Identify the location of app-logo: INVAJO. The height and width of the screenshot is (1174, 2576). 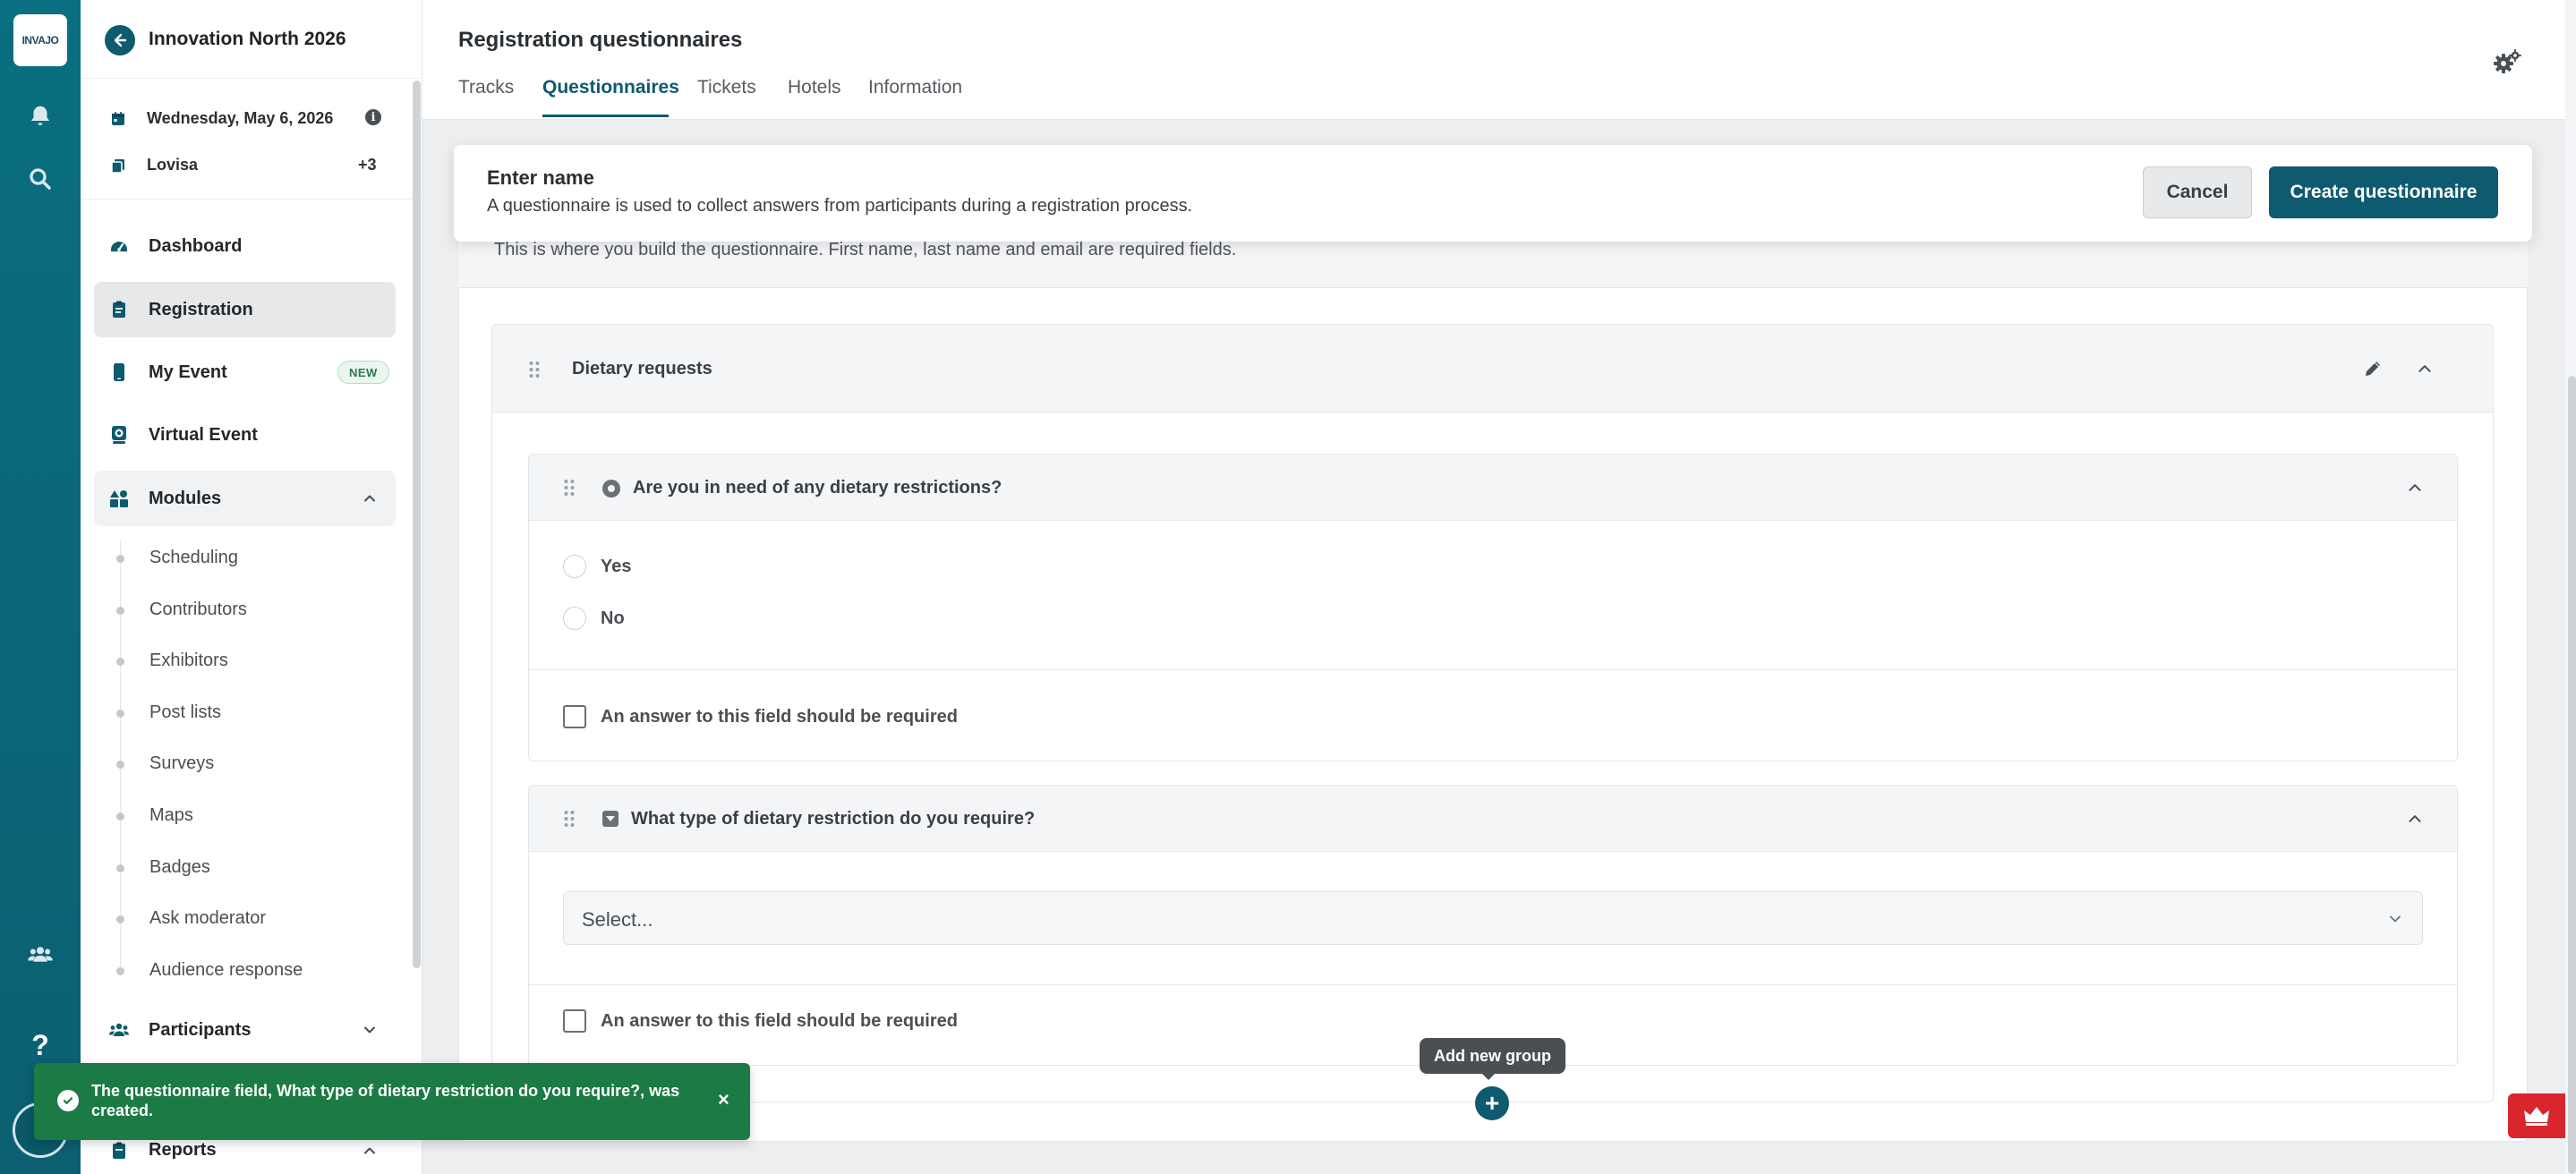
(40, 40).